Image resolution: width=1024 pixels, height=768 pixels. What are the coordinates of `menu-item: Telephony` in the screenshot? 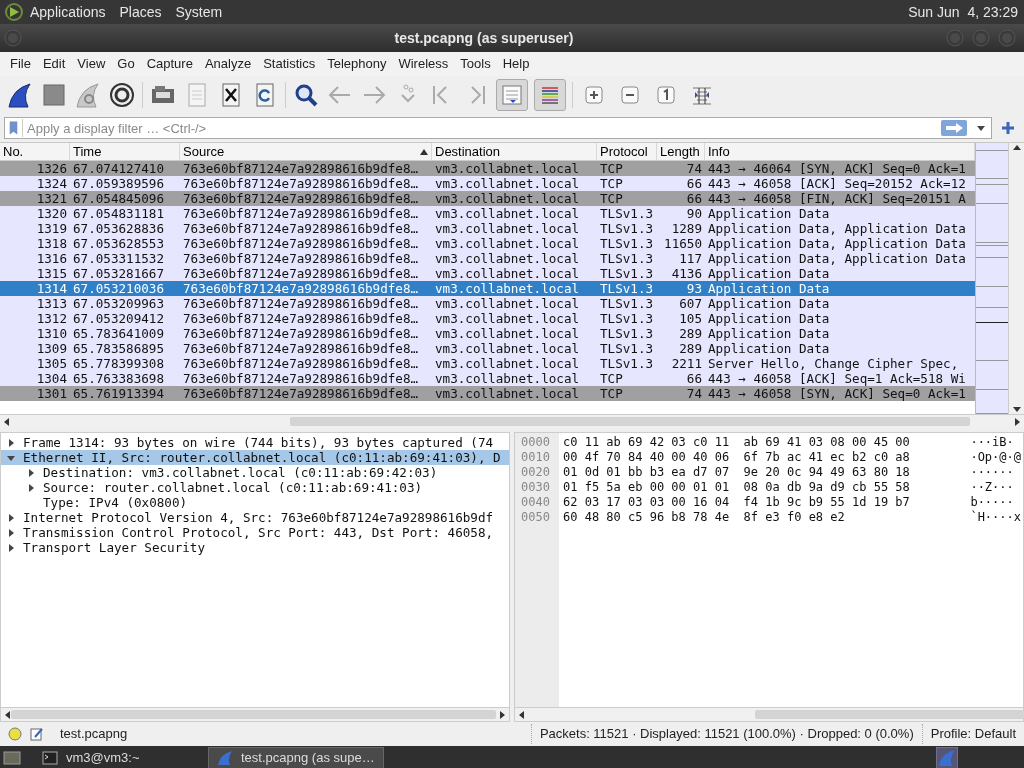 It's located at (357, 64).